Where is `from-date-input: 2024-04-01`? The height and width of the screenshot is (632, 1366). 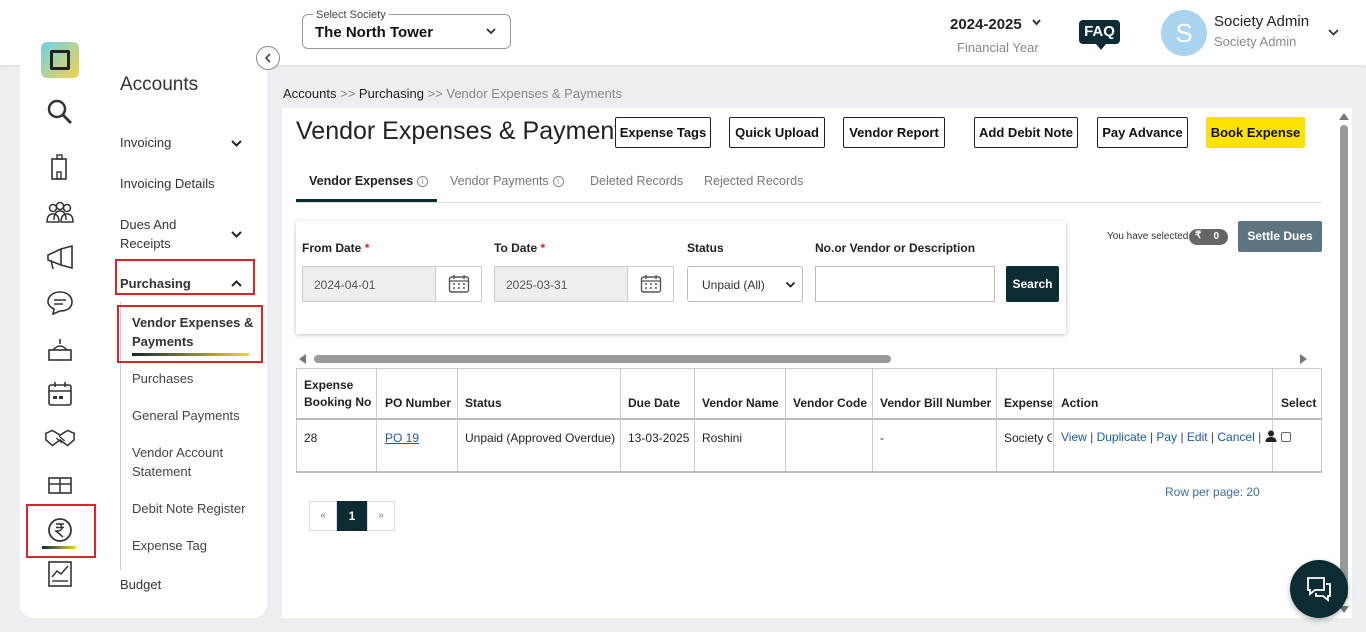 from-date-input: 2024-04-01 is located at coordinates (392, 284).